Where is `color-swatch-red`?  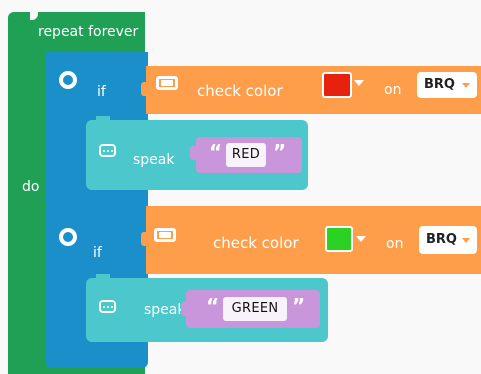 color-swatch-red is located at coordinates (337, 85).